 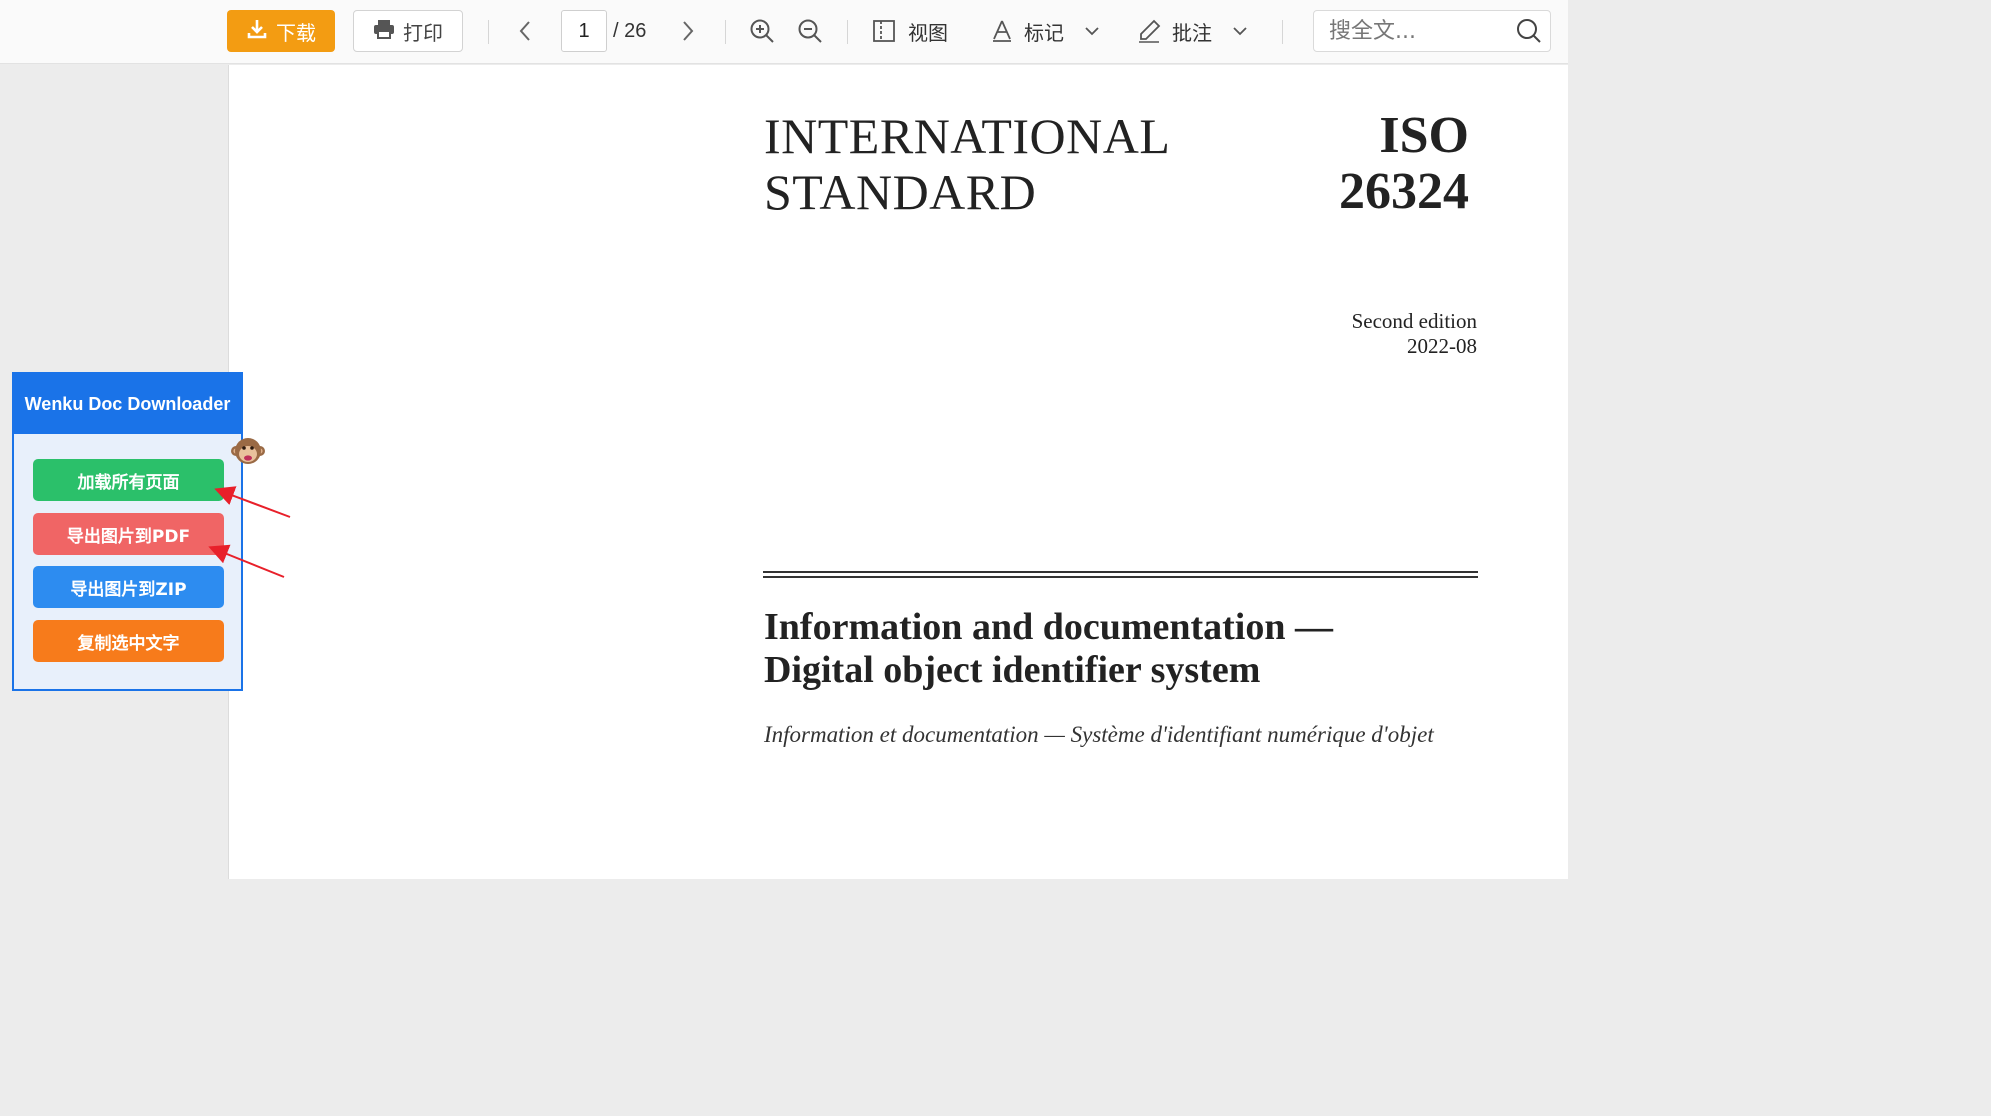 I want to click on page-number-input: 1, so click(x=584, y=31).